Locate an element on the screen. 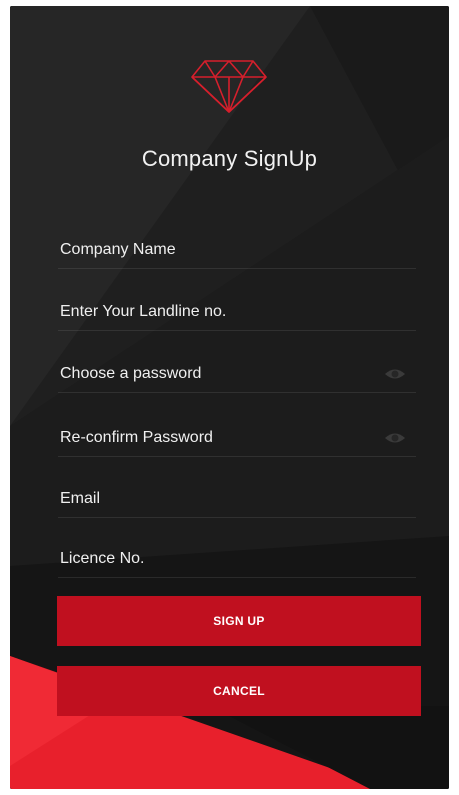 The width and height of the screenshot is (459, 795). landline-field is located at coordinates (237, 314).